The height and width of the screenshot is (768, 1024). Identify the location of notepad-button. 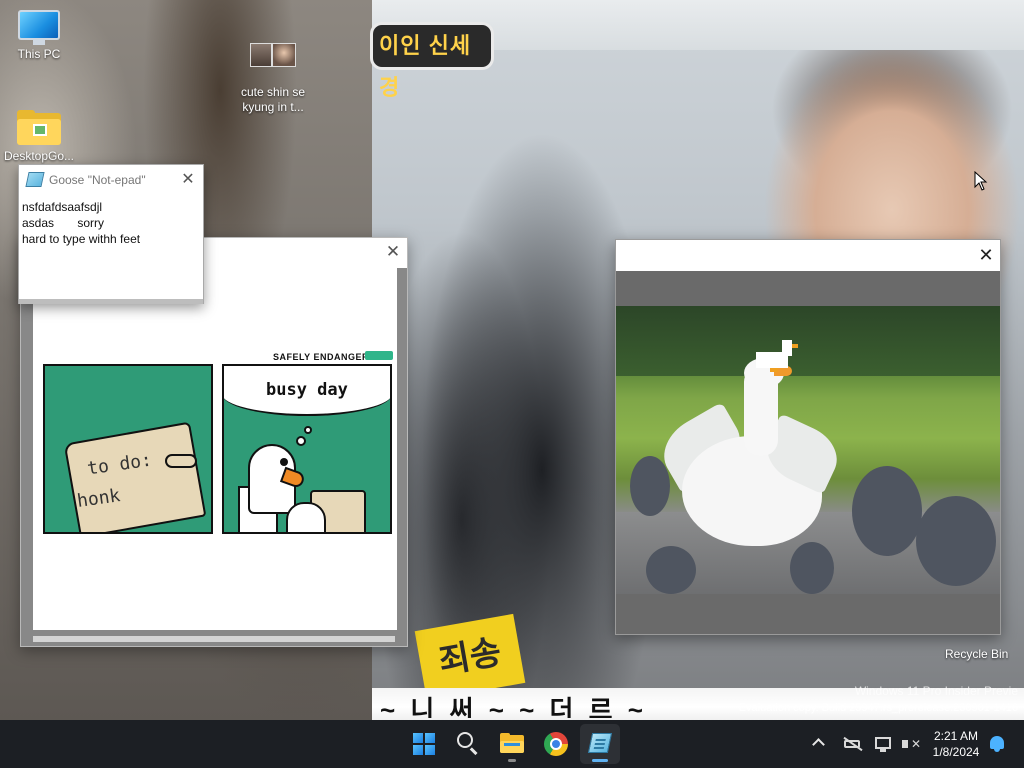
(600, 744).